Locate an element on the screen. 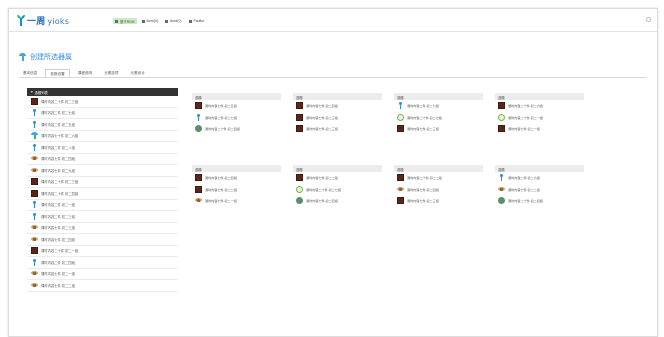 Image resolution: width=664 pixels, height=337 pixels. settings-icon is located at coordinates (648, 19).